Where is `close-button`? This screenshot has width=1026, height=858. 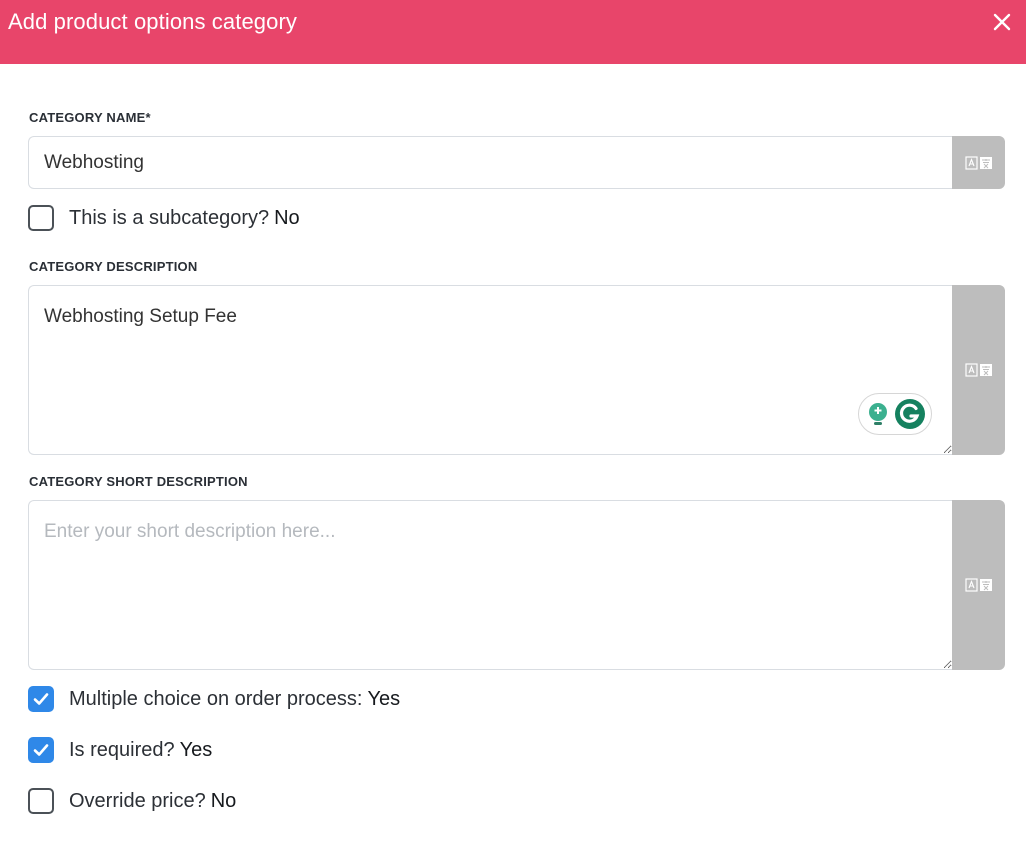 close-button is located at coordinates (1002, 22).